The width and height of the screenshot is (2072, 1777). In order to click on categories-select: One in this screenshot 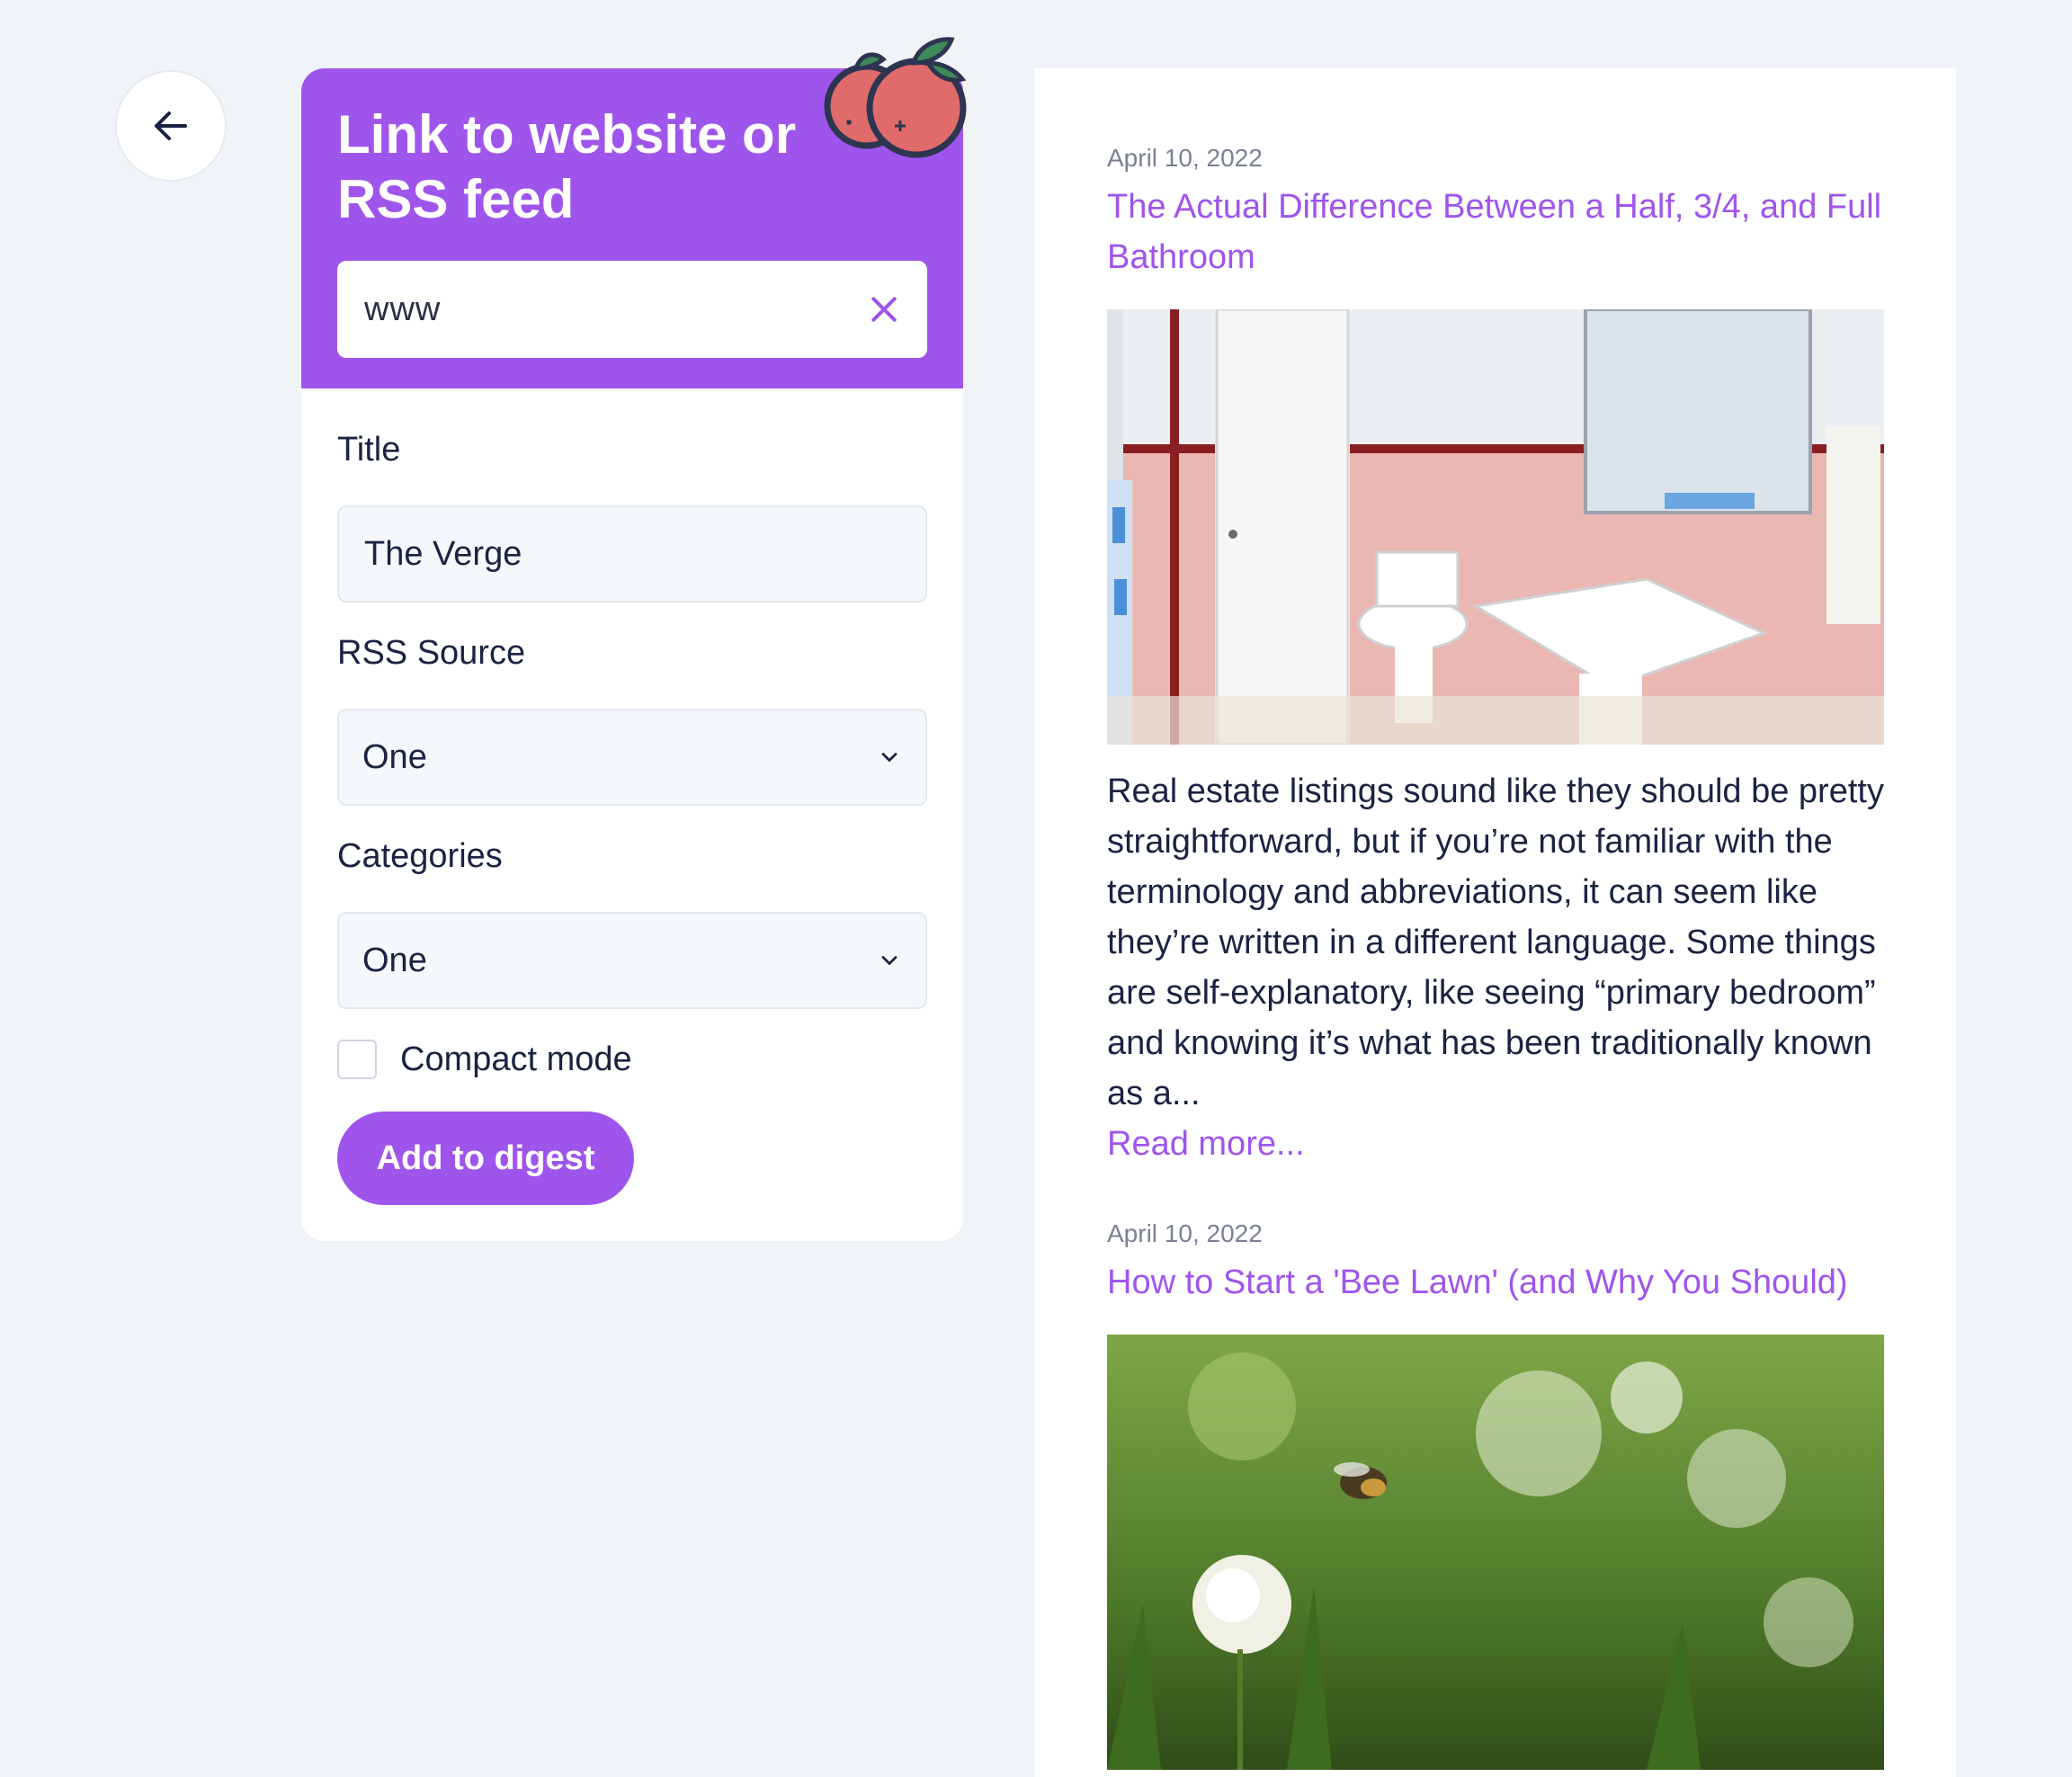, I will do `click(632, 960)`.